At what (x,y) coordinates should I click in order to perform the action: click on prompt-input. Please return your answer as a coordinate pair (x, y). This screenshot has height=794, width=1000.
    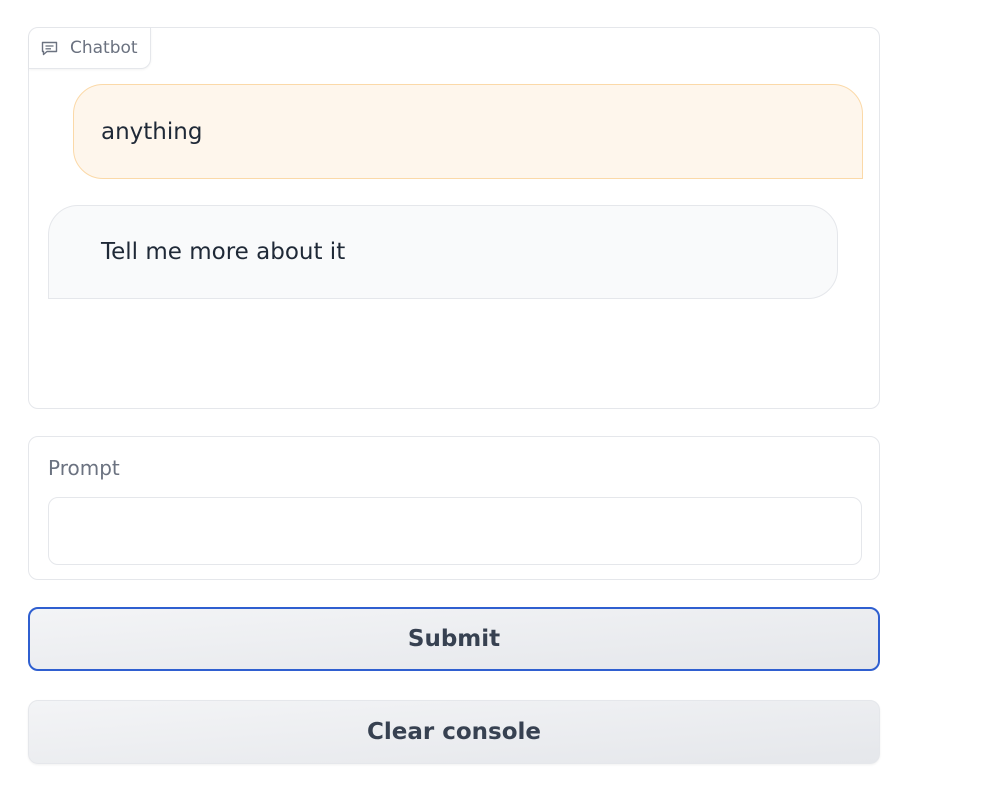
    Looking at the image, I should click on (455, 531).